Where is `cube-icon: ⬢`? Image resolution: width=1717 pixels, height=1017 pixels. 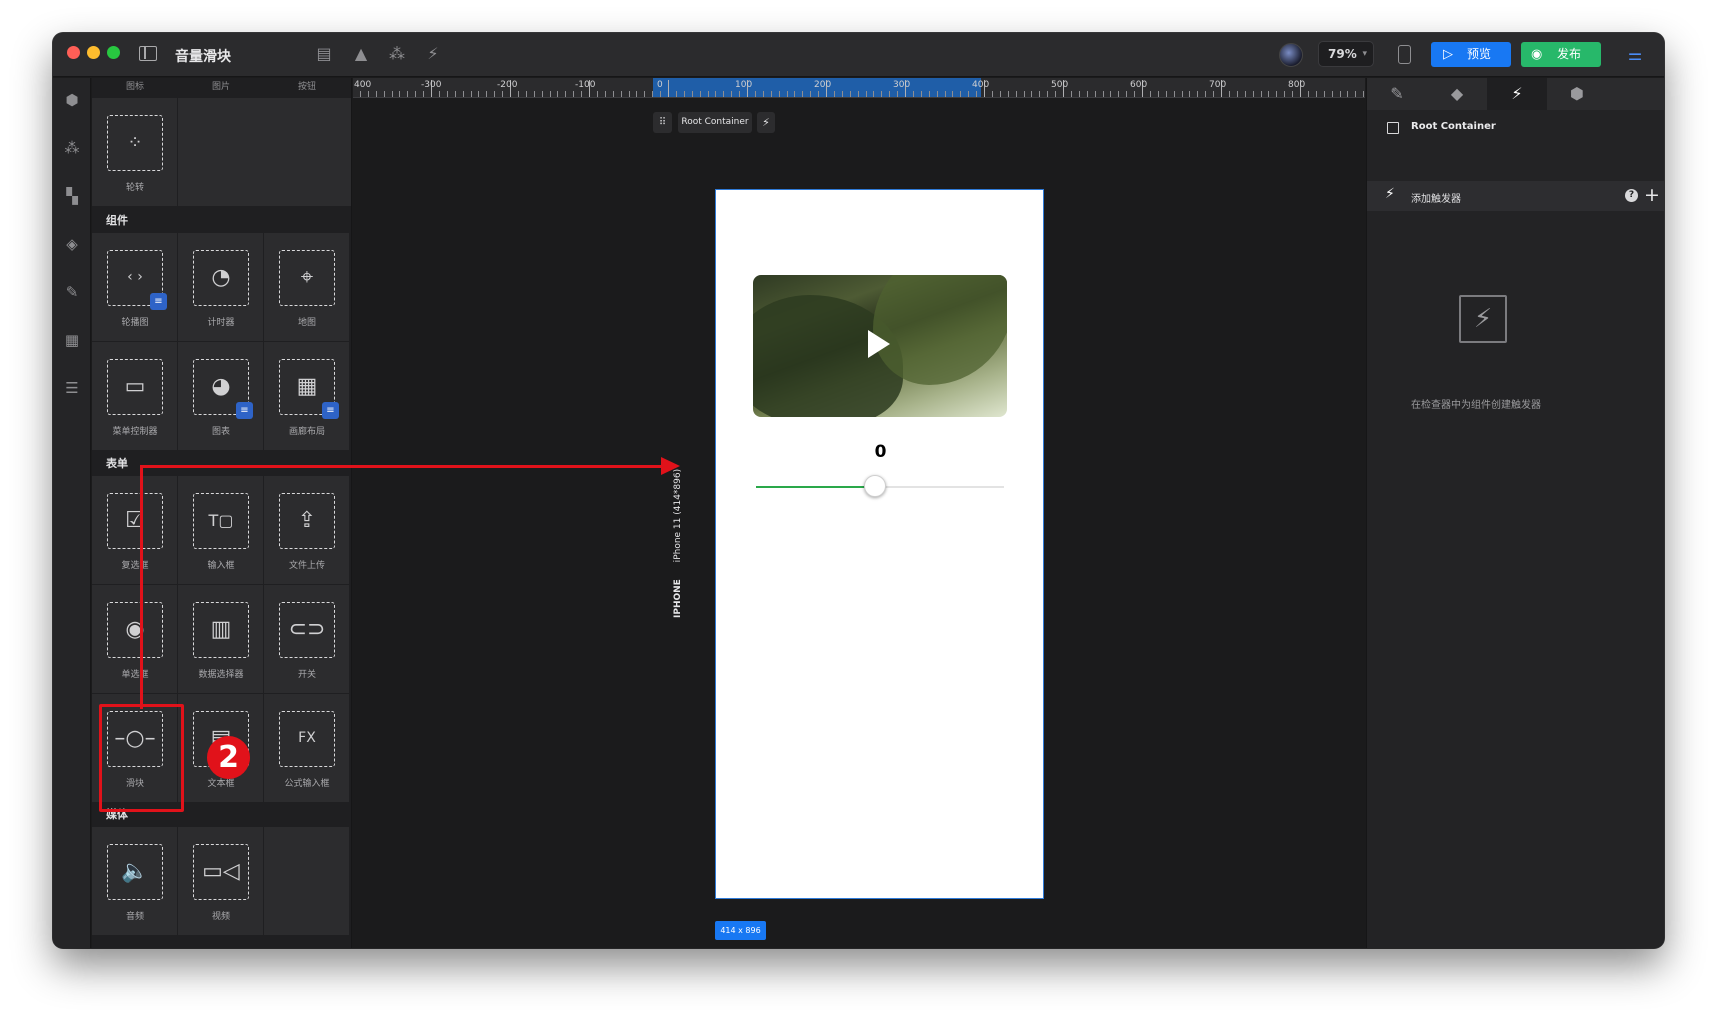 cube-icon: ⬢ is located at coordinates (72, 100).